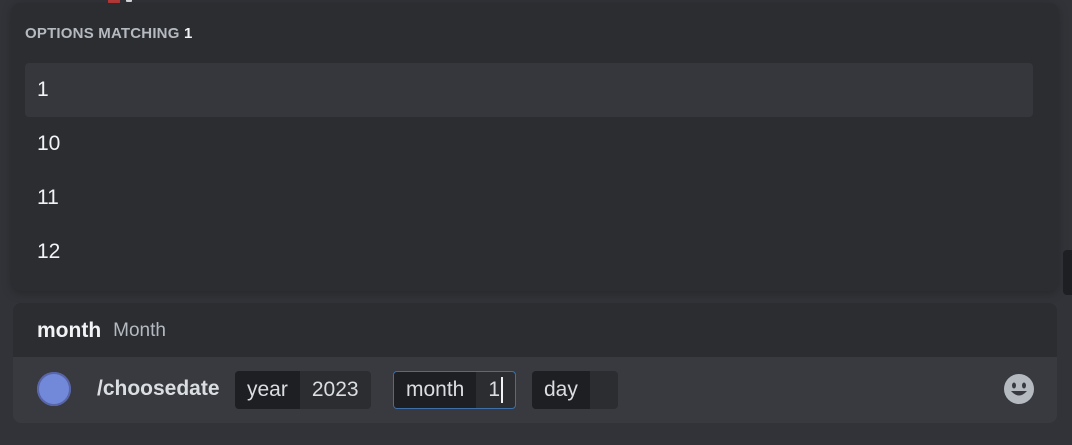 This screenshot has width=1072, height=445. What do you see at coordinates (139, 330) in the screenshot?
I see `option-hint-description: Month` at bounding box center [139, 330].